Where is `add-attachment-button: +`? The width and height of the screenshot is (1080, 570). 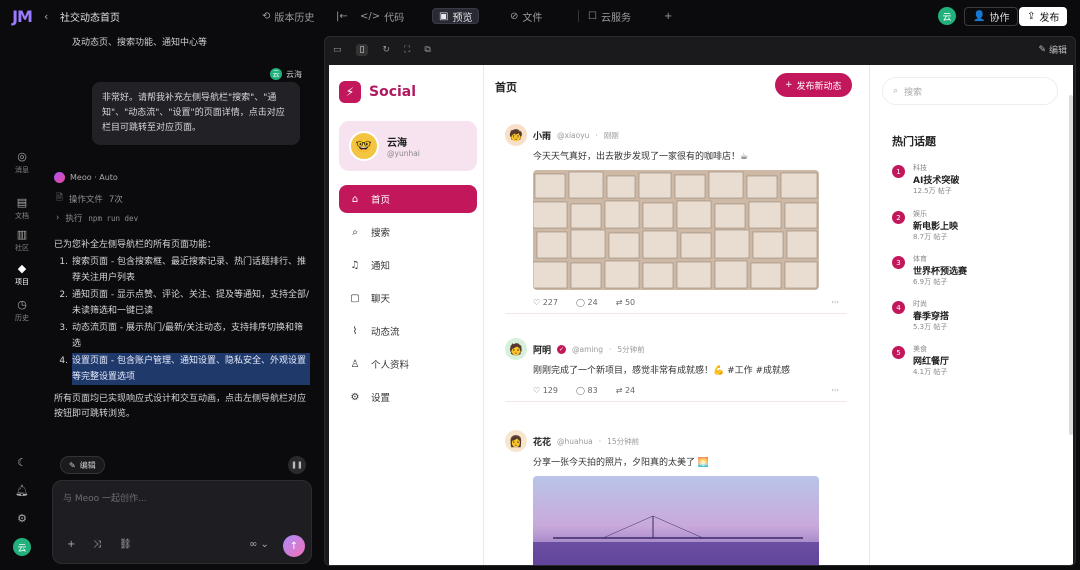 add-attachment-button: + is located at coordinates (71, 544).